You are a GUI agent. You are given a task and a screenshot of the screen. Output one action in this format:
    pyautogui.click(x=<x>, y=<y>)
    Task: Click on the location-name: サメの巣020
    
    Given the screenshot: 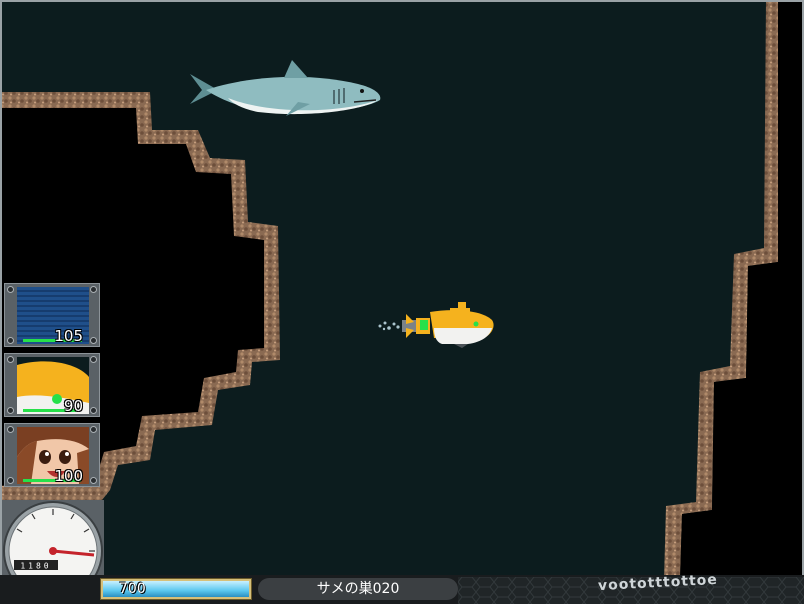 What is the action you would take?
    pyautogui.click(x=358, y=589)
    